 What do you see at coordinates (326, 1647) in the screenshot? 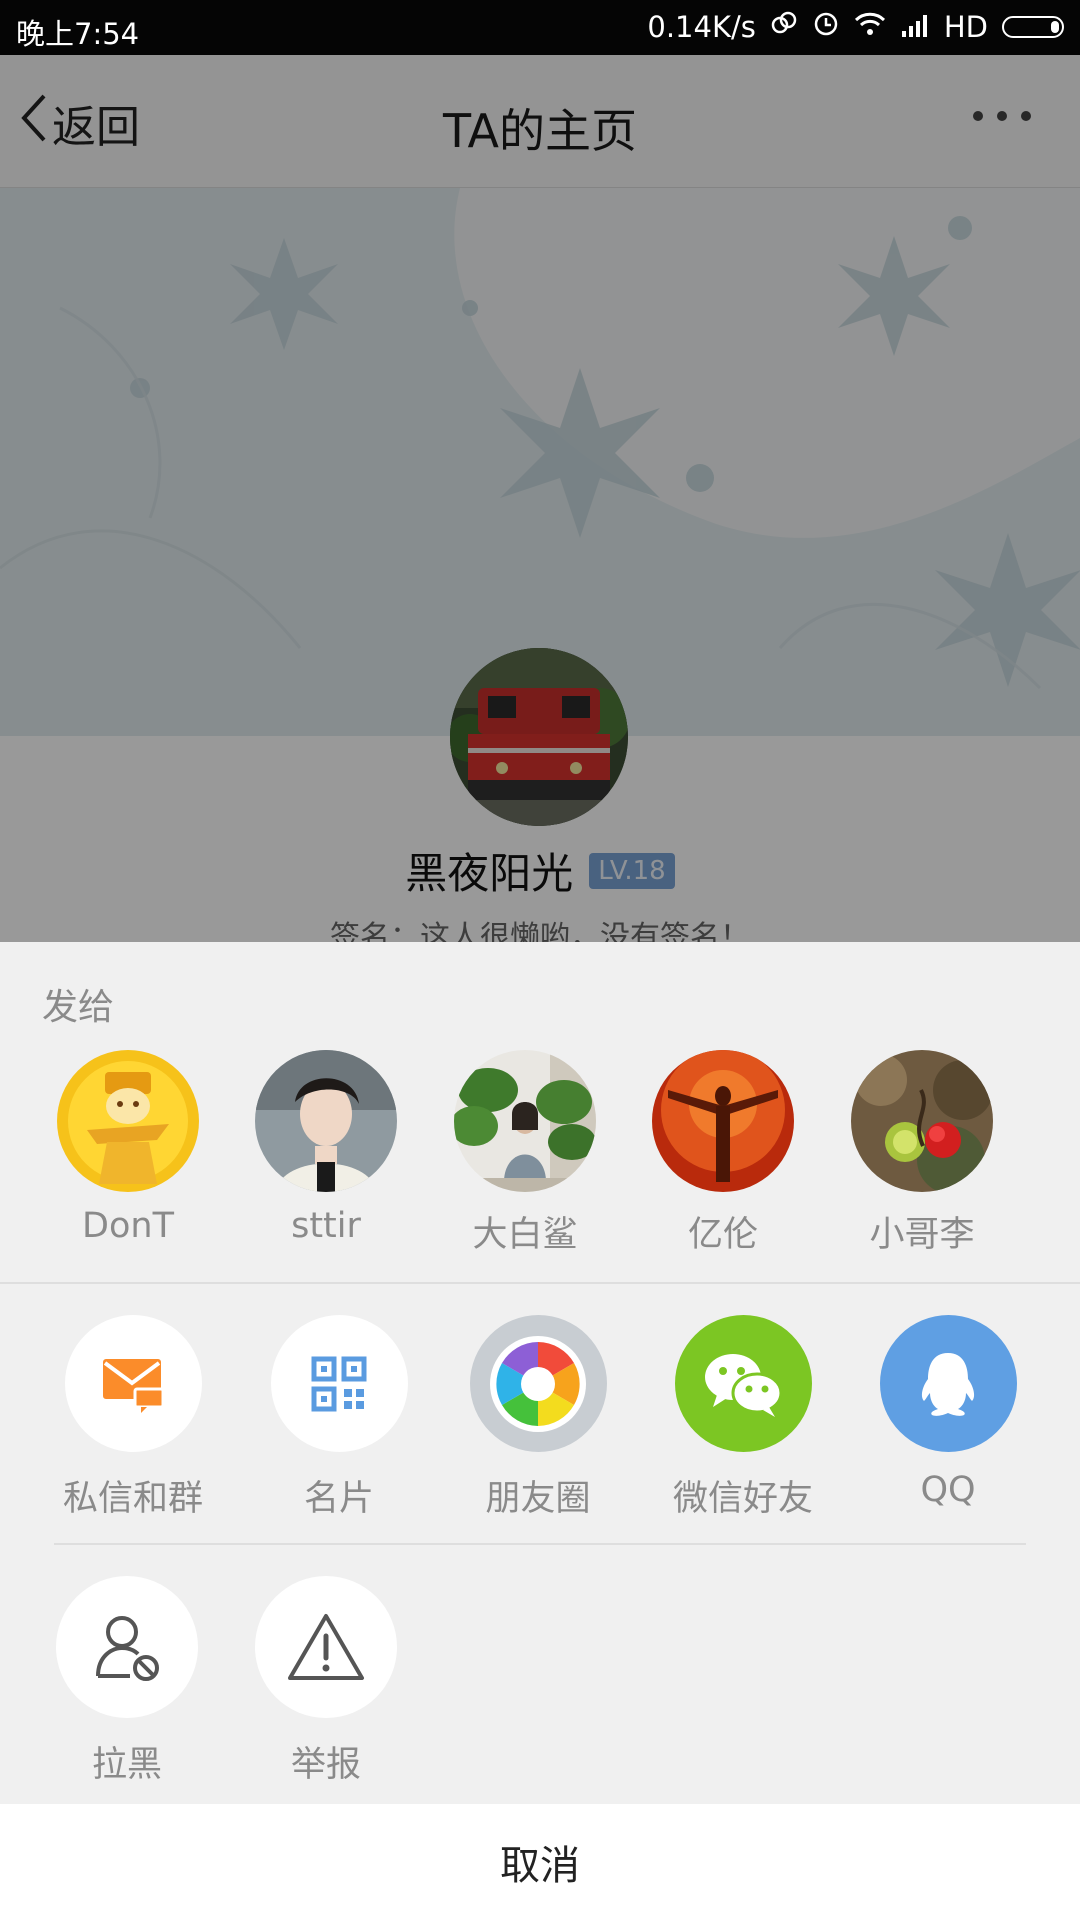
I see `report-icon` at bounding box center [326, 1647].